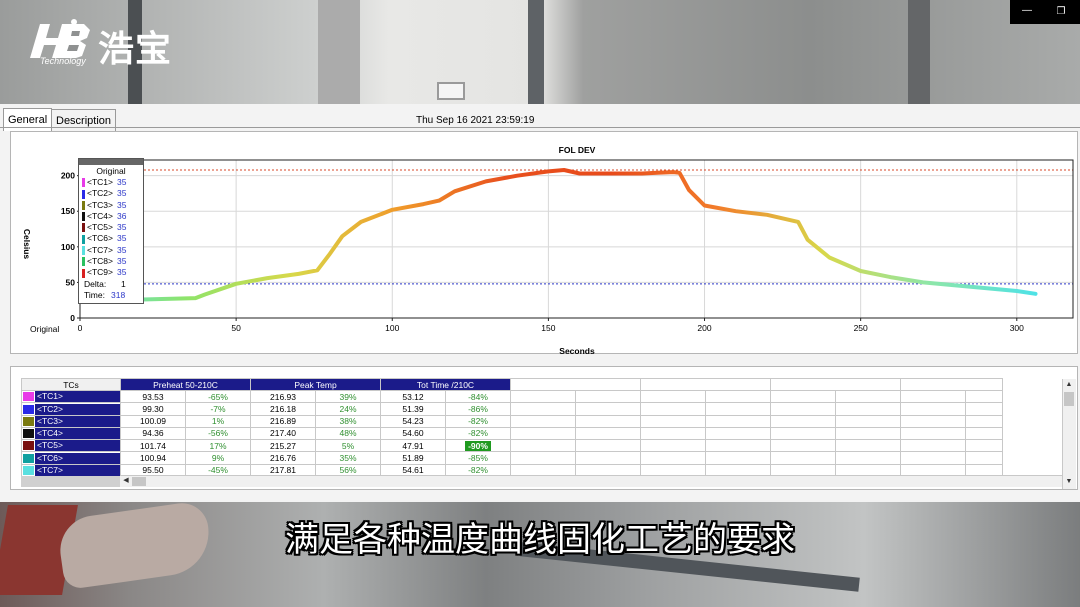  Describe the element at coordinates (315, 384) in the screenshot. I see `peak-temp-column-header: Peak Temp` at that location.